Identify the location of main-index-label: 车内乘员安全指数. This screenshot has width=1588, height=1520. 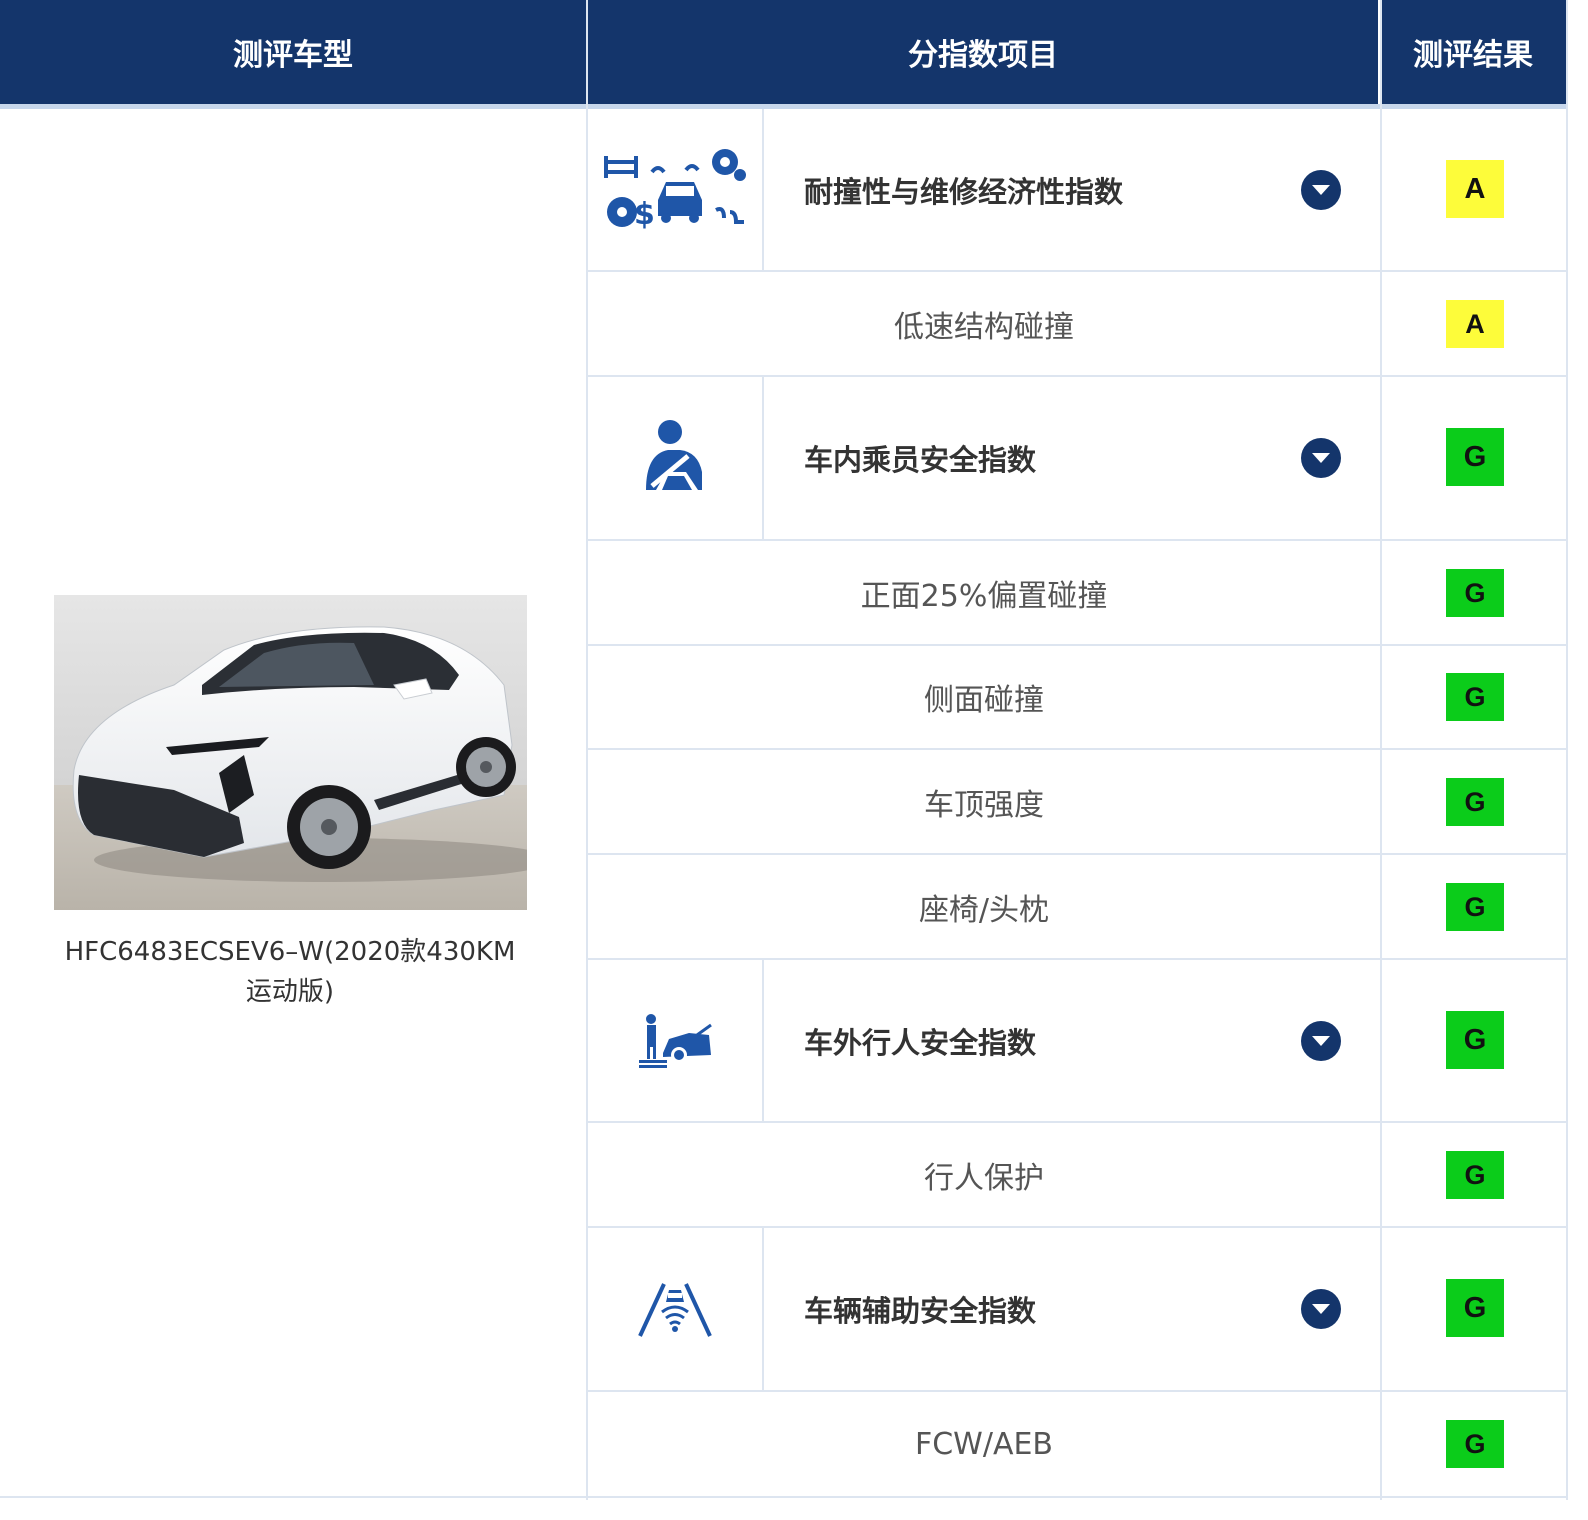
(1054, 458).